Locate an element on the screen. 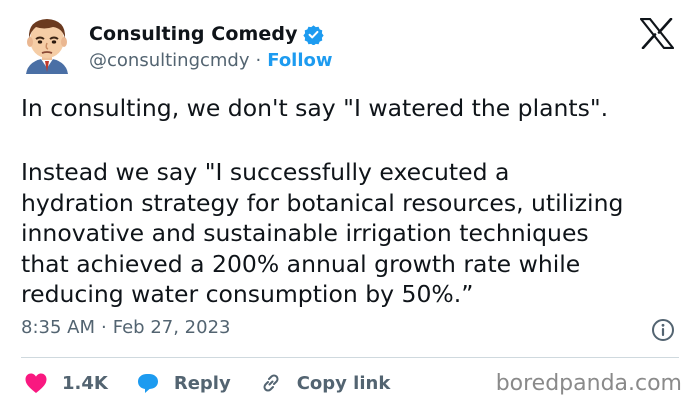  like-button: 1.4K is located at coordinates (66, 383).